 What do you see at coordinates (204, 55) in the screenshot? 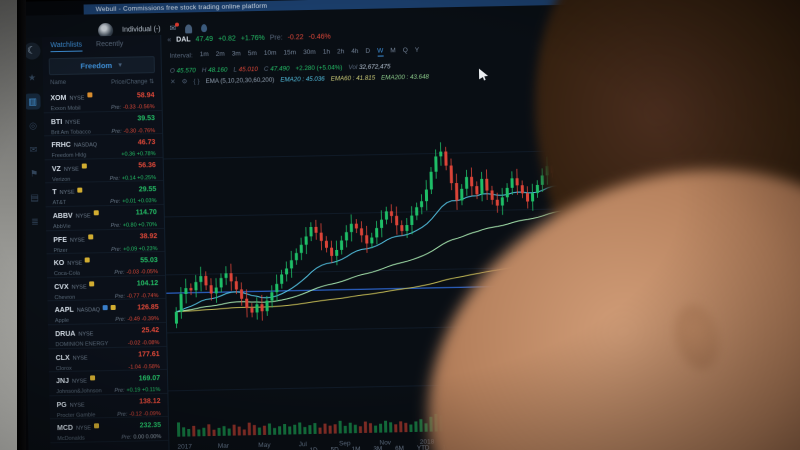
I see `interval-button-1m: 1m` at bounding box center [204, 55].